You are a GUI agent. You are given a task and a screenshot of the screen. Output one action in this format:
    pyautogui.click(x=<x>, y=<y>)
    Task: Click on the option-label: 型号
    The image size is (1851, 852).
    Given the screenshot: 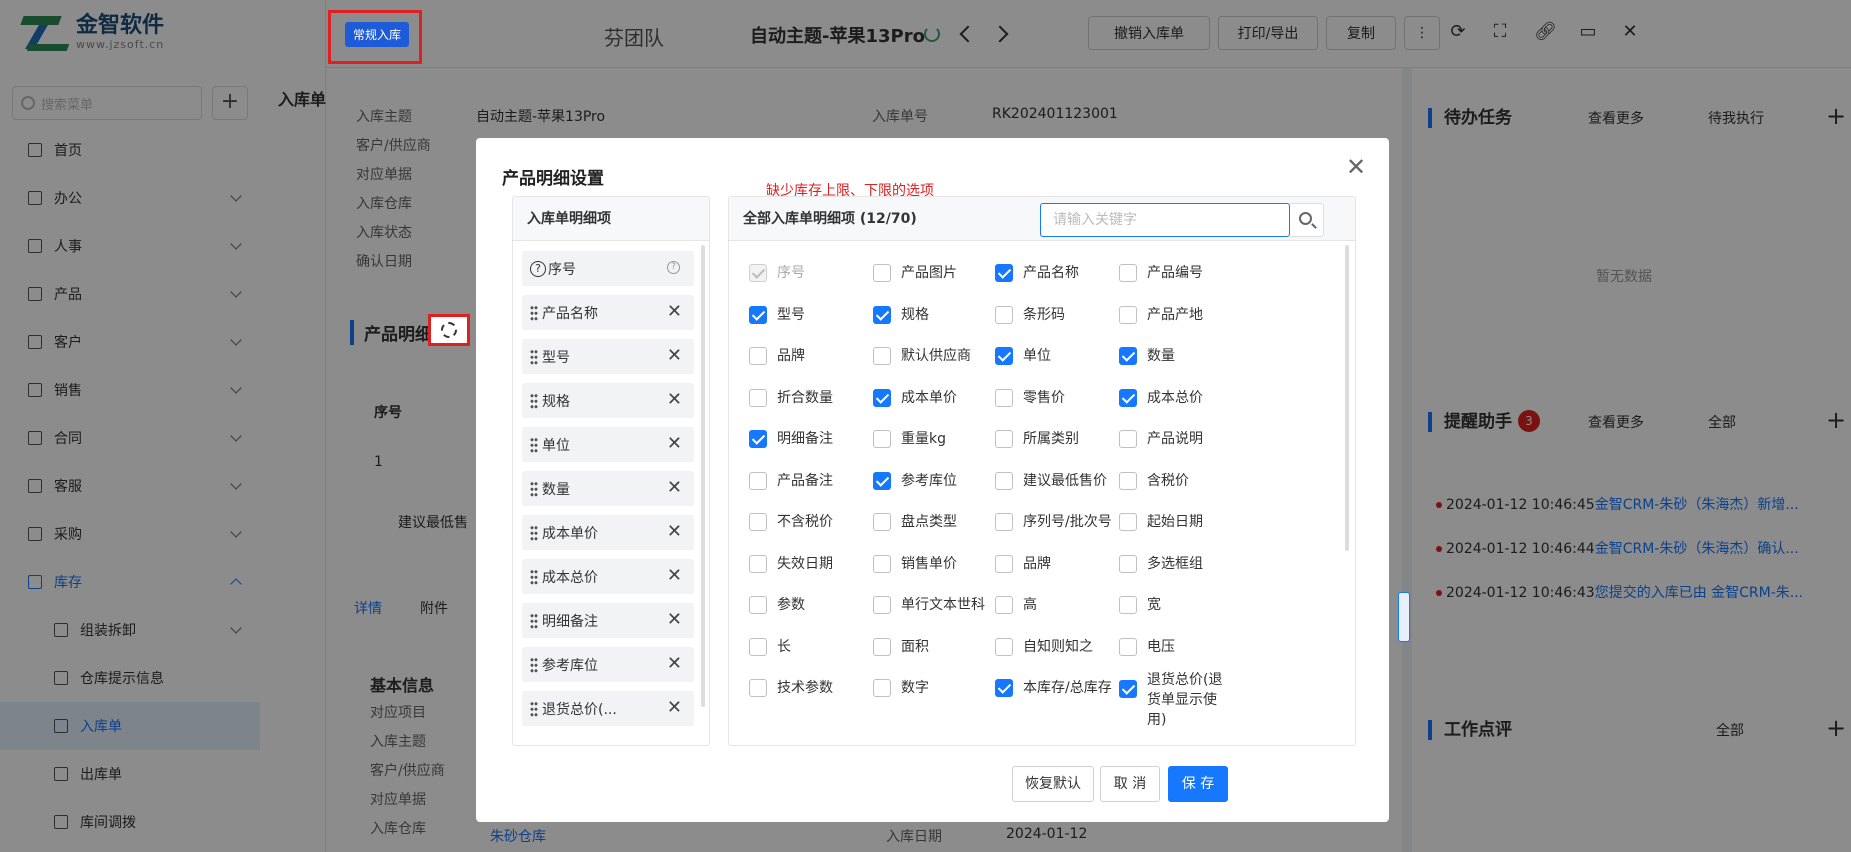 What is the action you would take?
    pyautogui.click(x=791, y=314)
    